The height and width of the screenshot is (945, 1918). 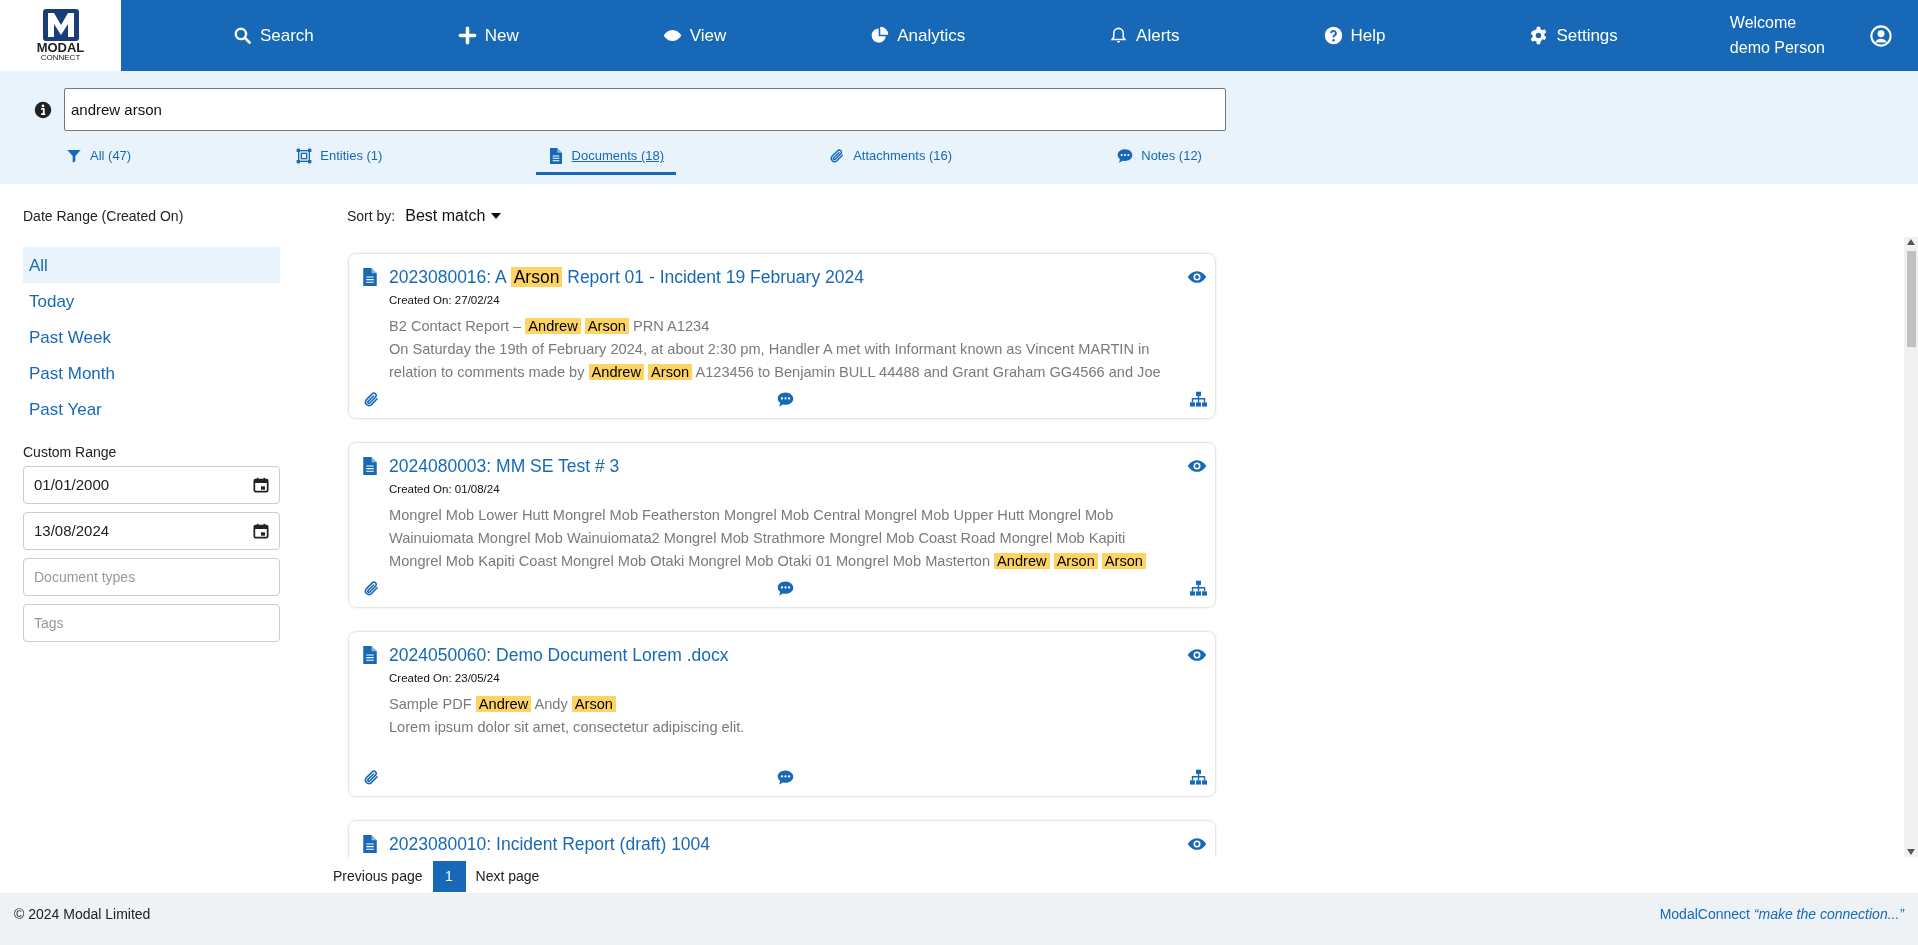 What do you see at coordinates (918, 35) in the screenshot?
I see `nav-link: Analytics` at bounding box center [918, 35].